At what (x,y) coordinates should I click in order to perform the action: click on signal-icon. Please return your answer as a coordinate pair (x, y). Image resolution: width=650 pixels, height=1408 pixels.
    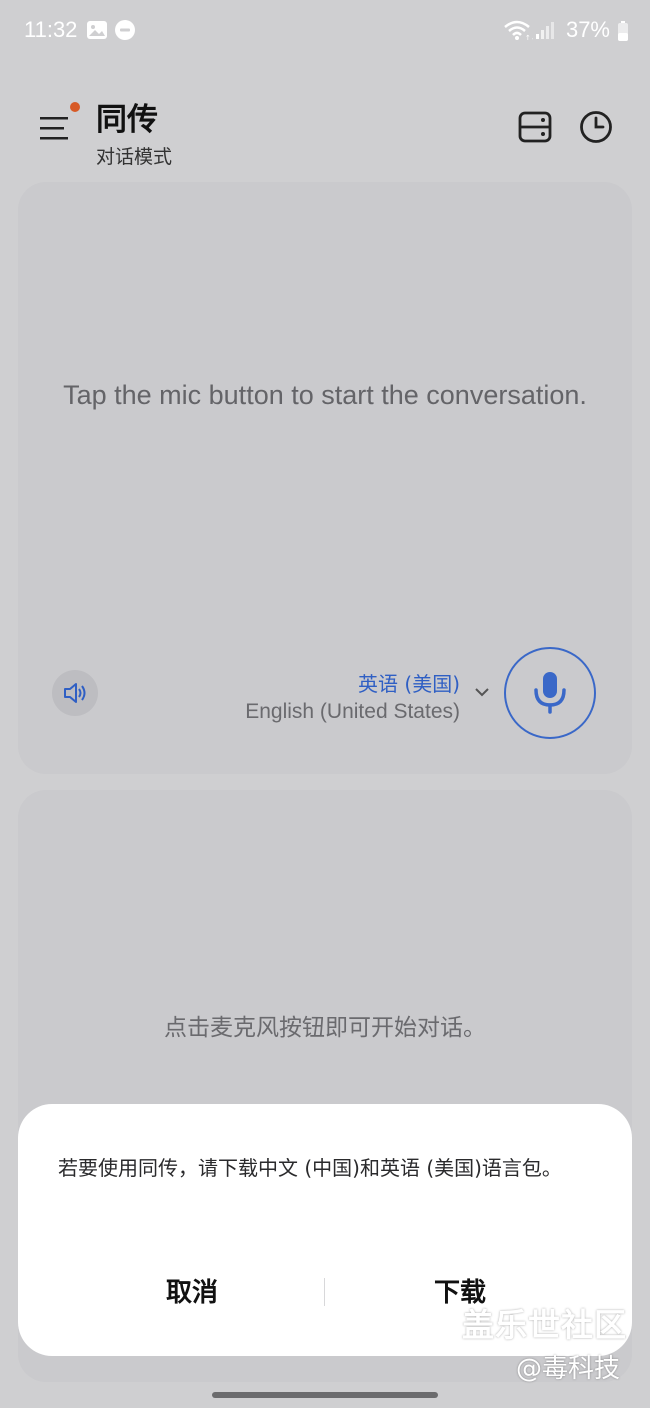
    Looking at the image, I should click on (546, 30).